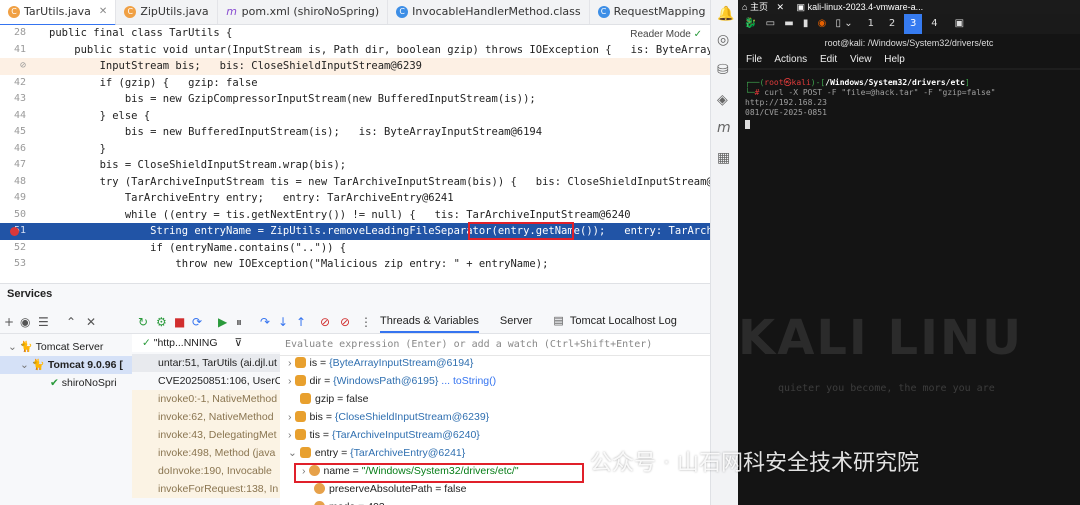 The width and height of the screenshot is (1080, 505). Describe the element at coordinates (315, 435) in the screenshot. I see `var-name: tis` at that location.